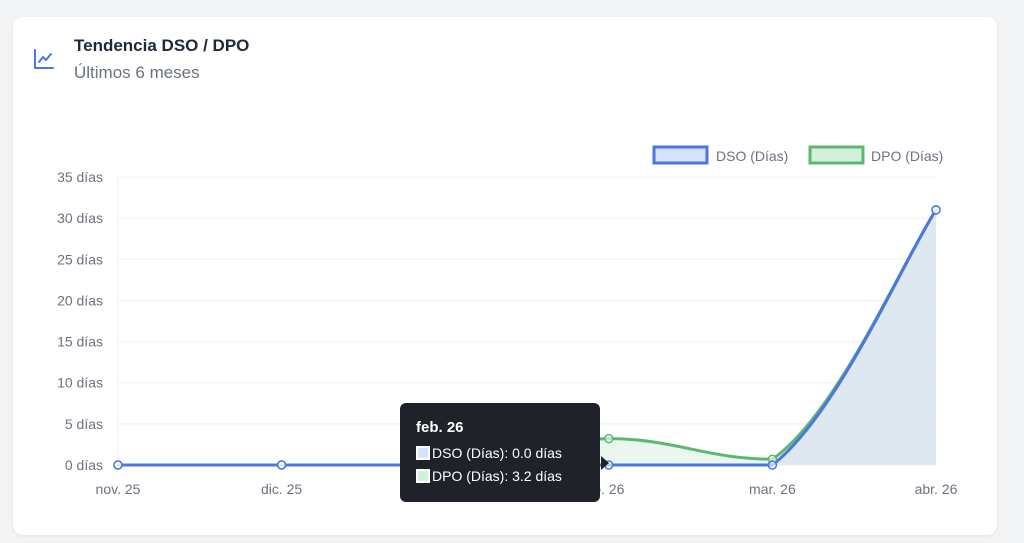 This screenshot has height=543, width=1024. What do you see at coordinates (836, 155) in the screenshot?
I see `legend-swatch-dpo` at bounding box center [836, 155].